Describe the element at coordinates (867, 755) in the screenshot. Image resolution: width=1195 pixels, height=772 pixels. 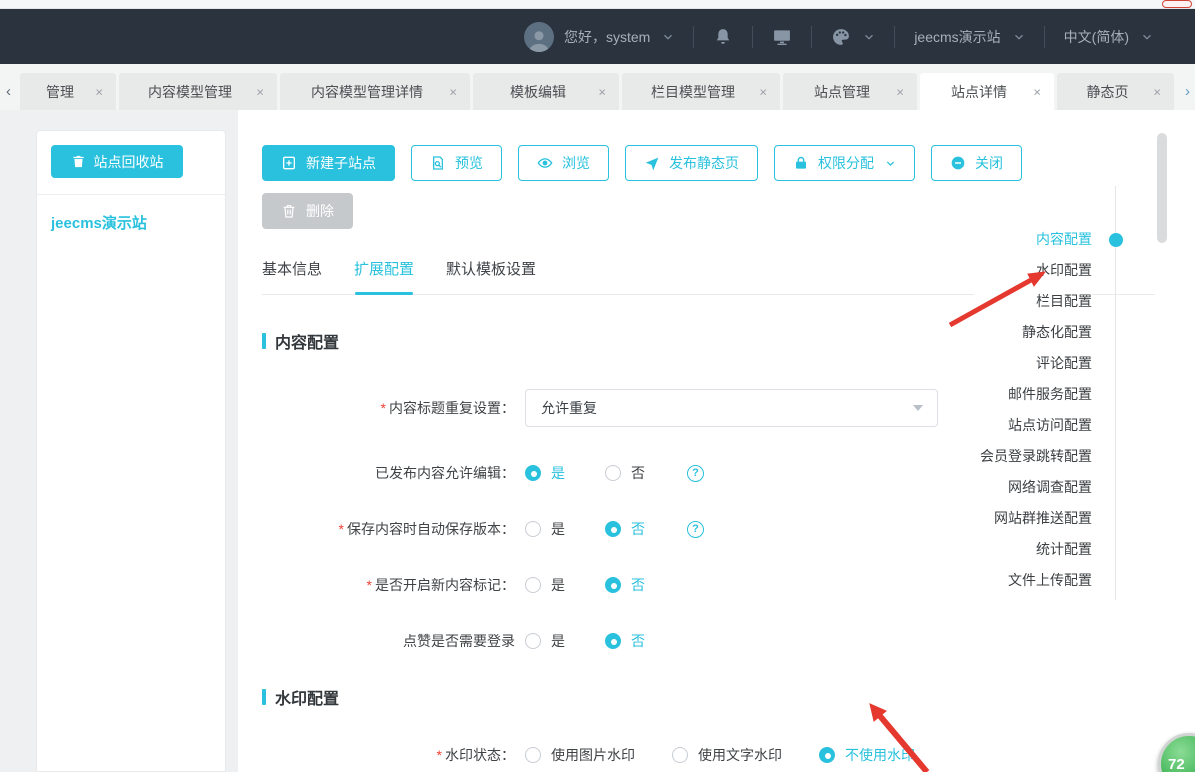
I see `radio-option: 不使用水印` at that location.